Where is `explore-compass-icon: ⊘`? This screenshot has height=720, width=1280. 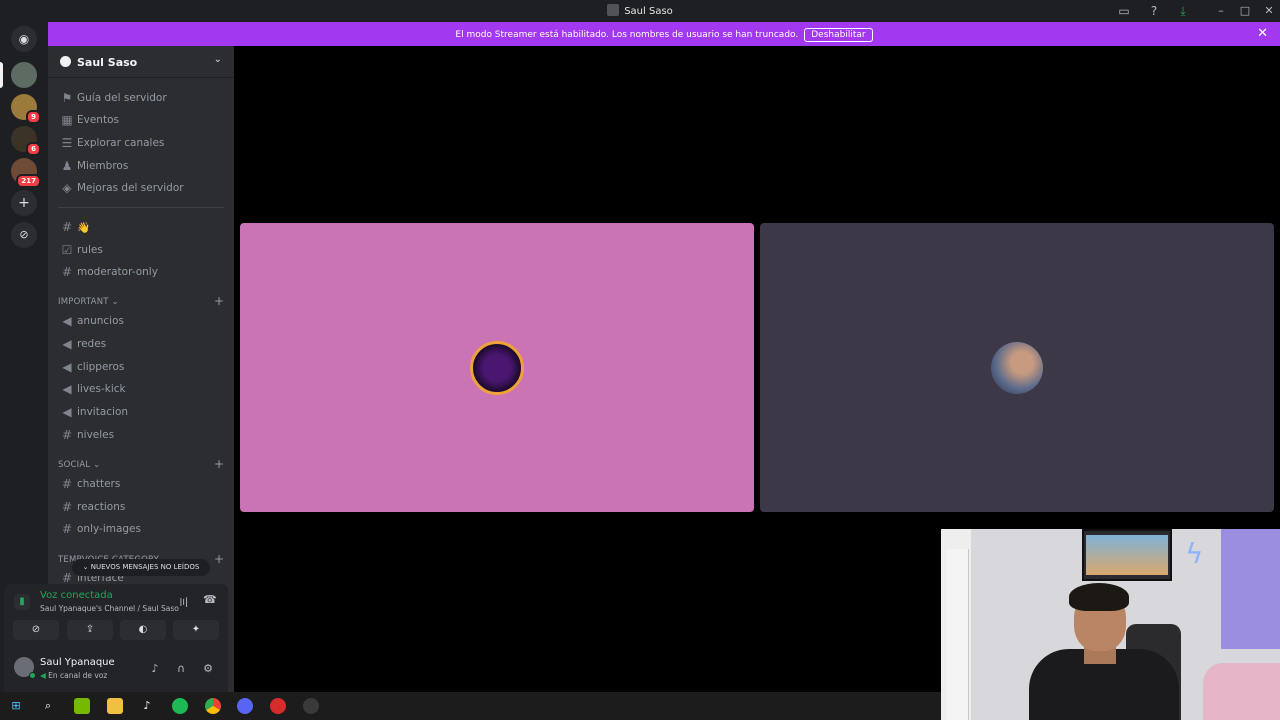
explore-compass-icon: ⊘ is located at coordinates (24, 235).